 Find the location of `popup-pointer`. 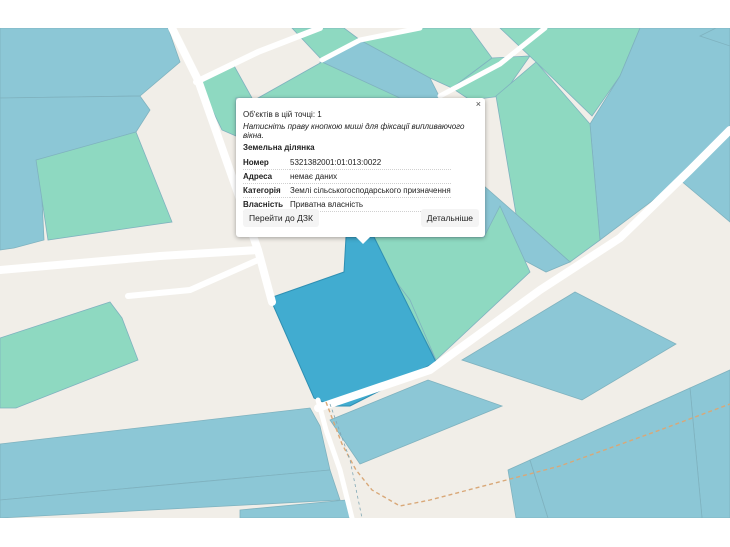

popup-pointer is located at coordinates (363, 240).